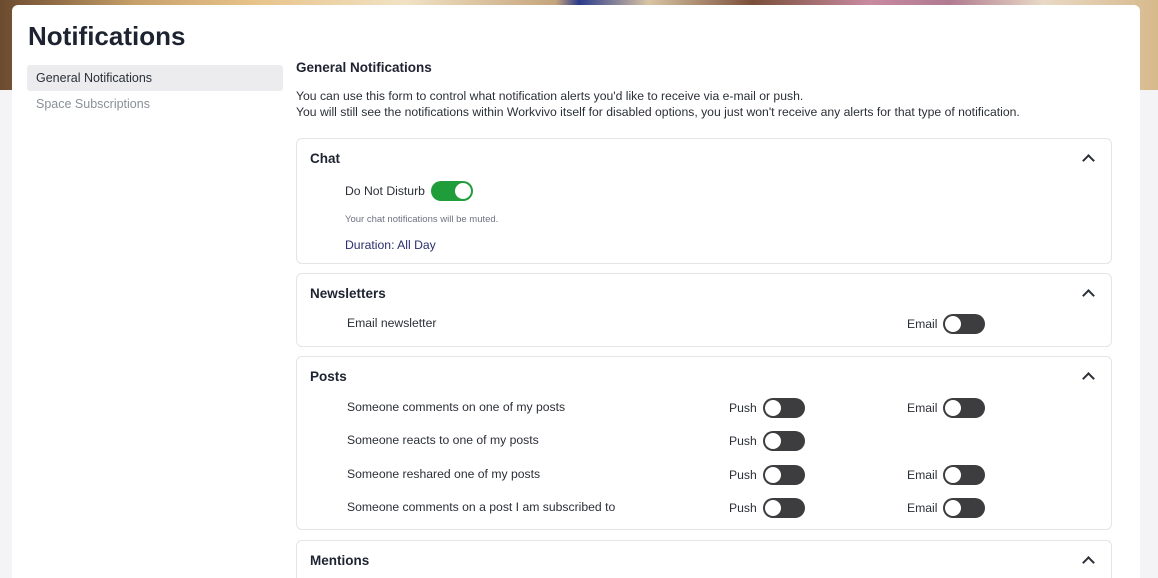 The height and width of the screenshot is (578, 1158). Describe the element at coordinates (704, 559) in the screenshot. I see `mentions-panel: Mentions` at that location.